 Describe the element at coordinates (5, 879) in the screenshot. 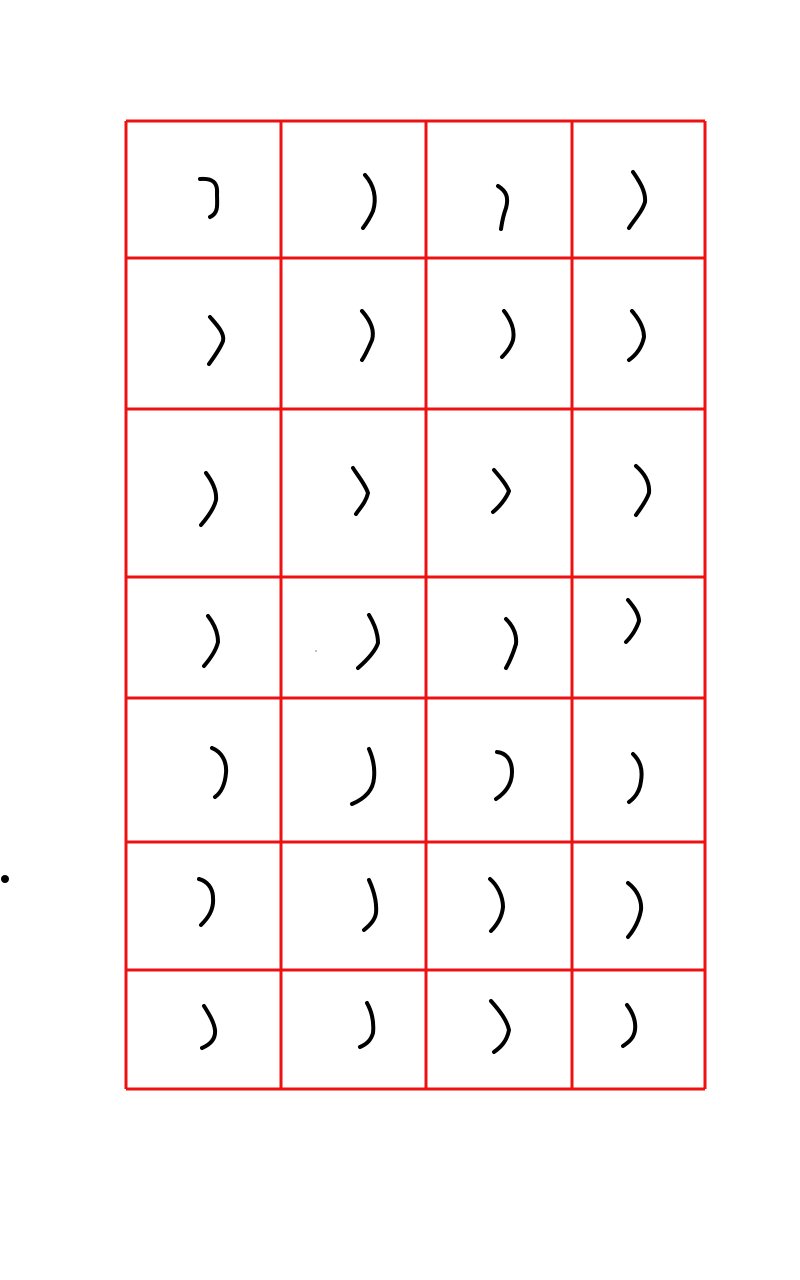

I see `margin-dot` at that location.